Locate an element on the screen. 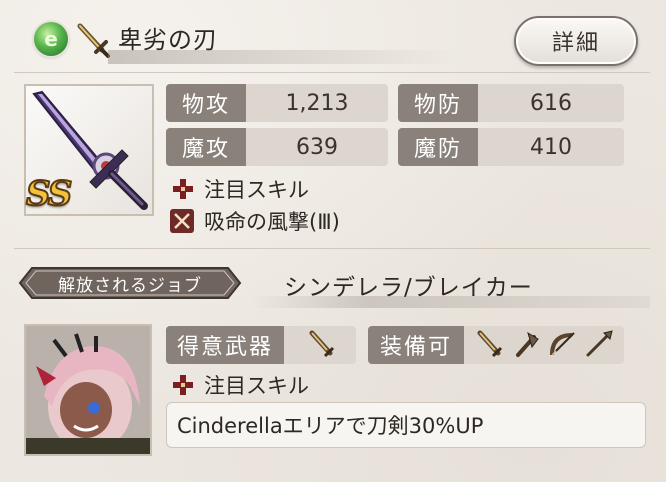 This screenshot has height=482, width=666. stat-magic-attack: 魔攻 639 is located at coordinates (277, 147).